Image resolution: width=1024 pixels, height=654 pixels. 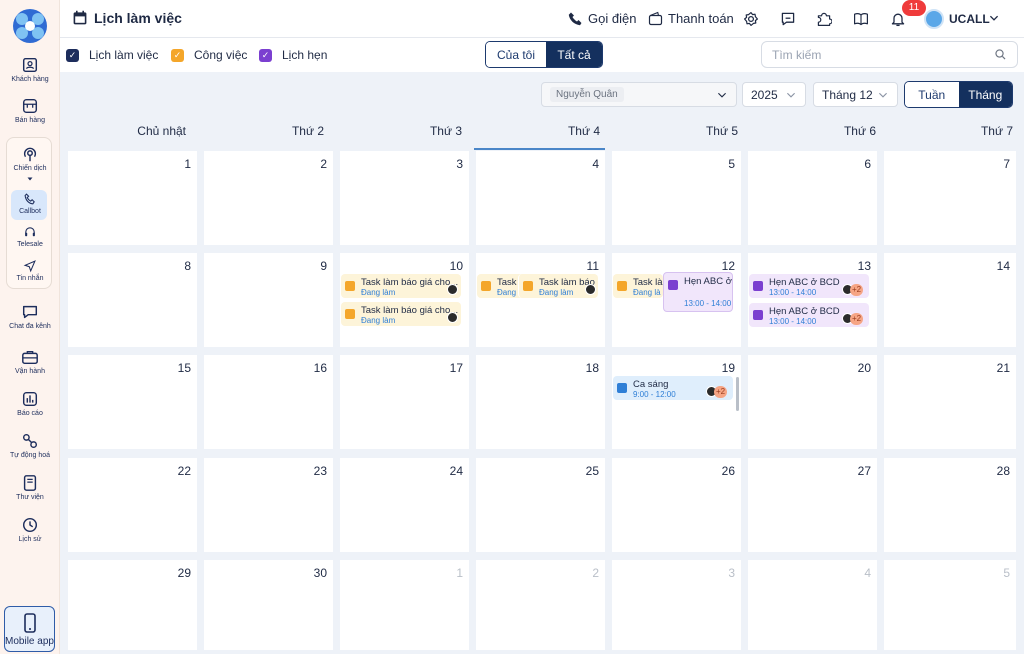 What do you see at coordinates (824, 19) in the screenshot?
I see `puzzle-icon` at bounding box center [824, 19].